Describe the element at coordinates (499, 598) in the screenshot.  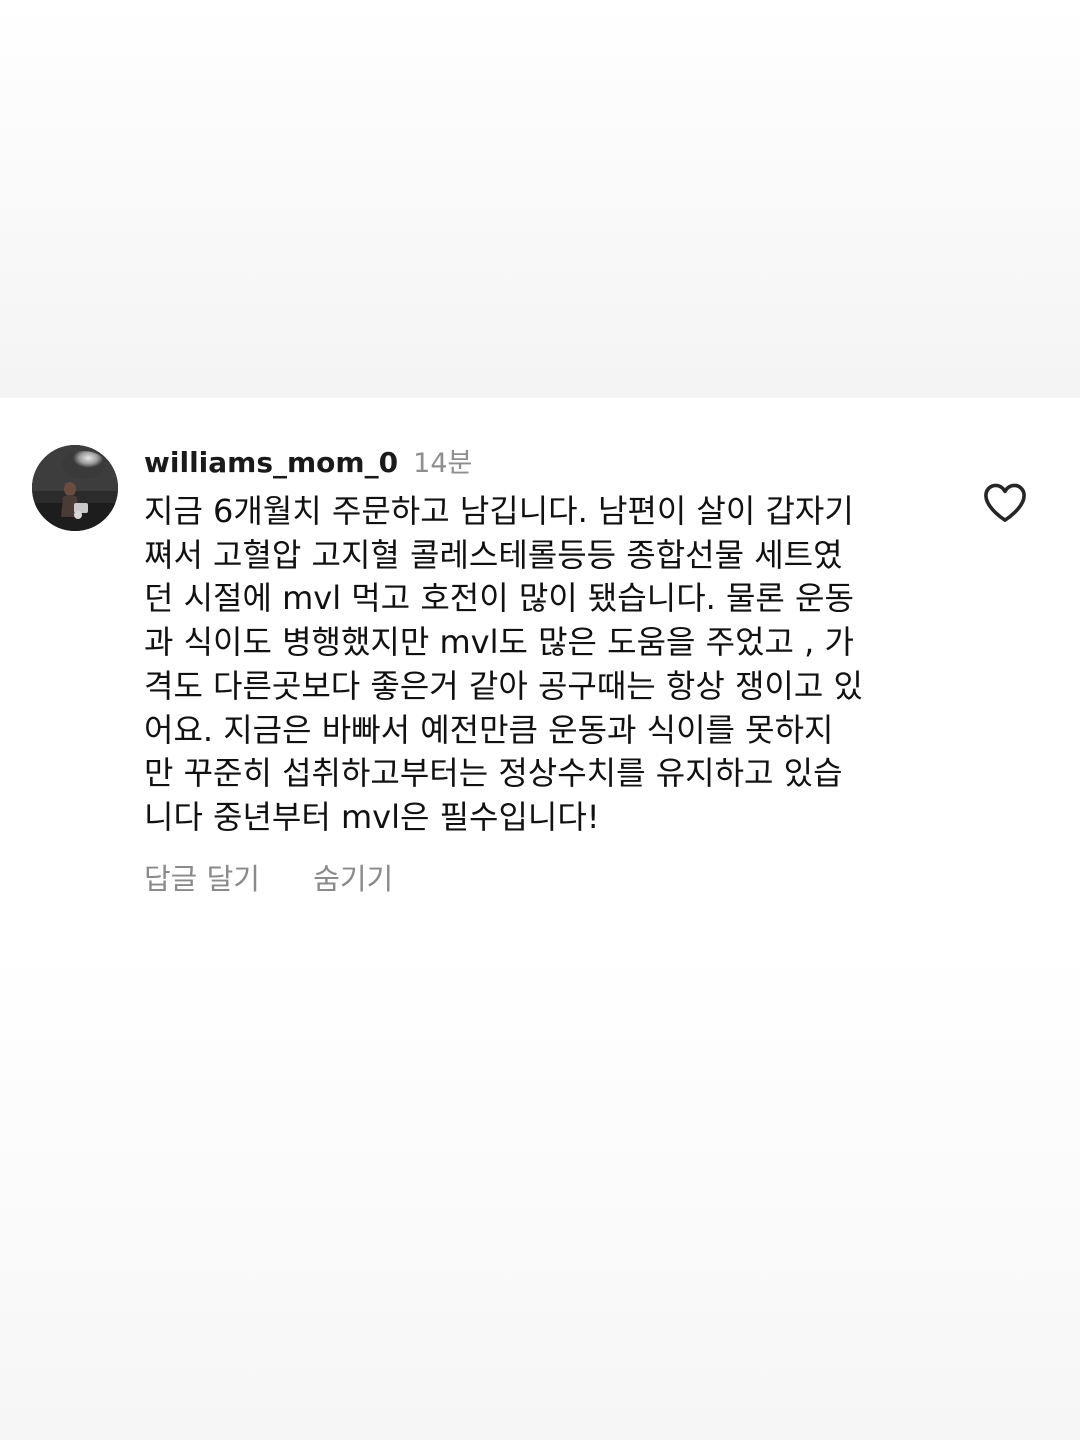
I see `comment-line: 던 시절에 mvl 먹고 호전이 많이 됐습니다. 물론 운동` at that location.